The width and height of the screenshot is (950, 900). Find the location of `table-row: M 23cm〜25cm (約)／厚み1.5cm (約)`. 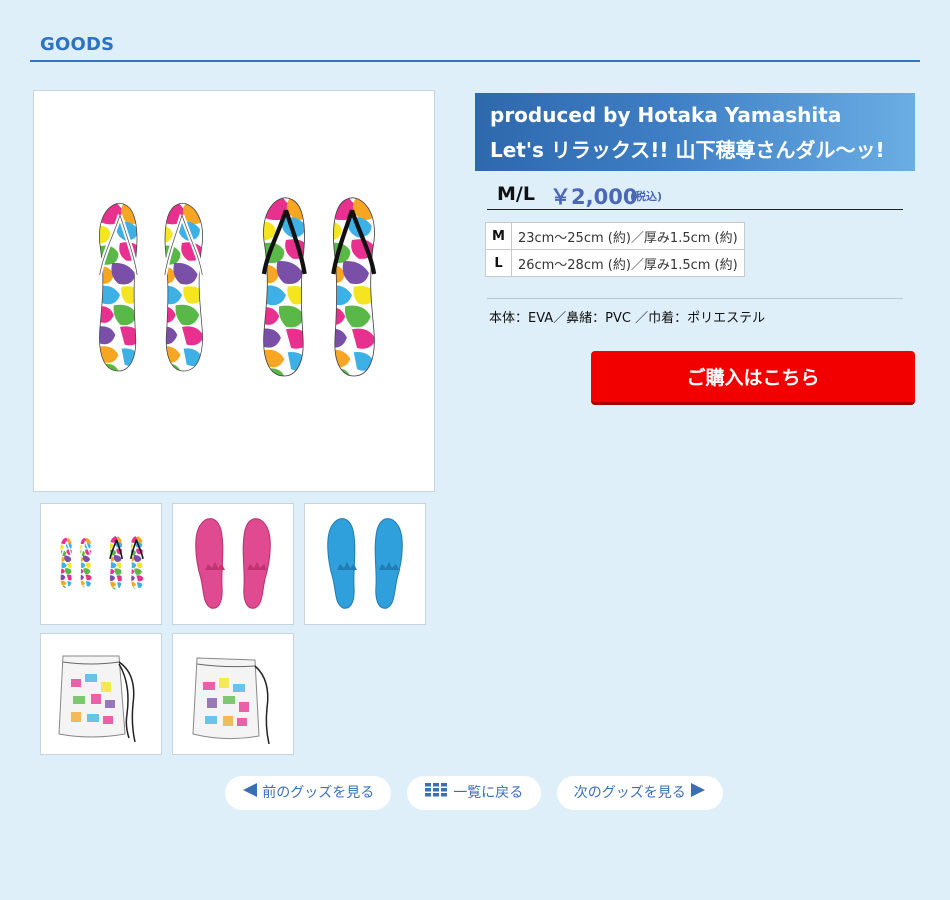

table-row: M 23cm〜25cm (約)／厚み1.5cm (約) is located at coordinates (615, 236).